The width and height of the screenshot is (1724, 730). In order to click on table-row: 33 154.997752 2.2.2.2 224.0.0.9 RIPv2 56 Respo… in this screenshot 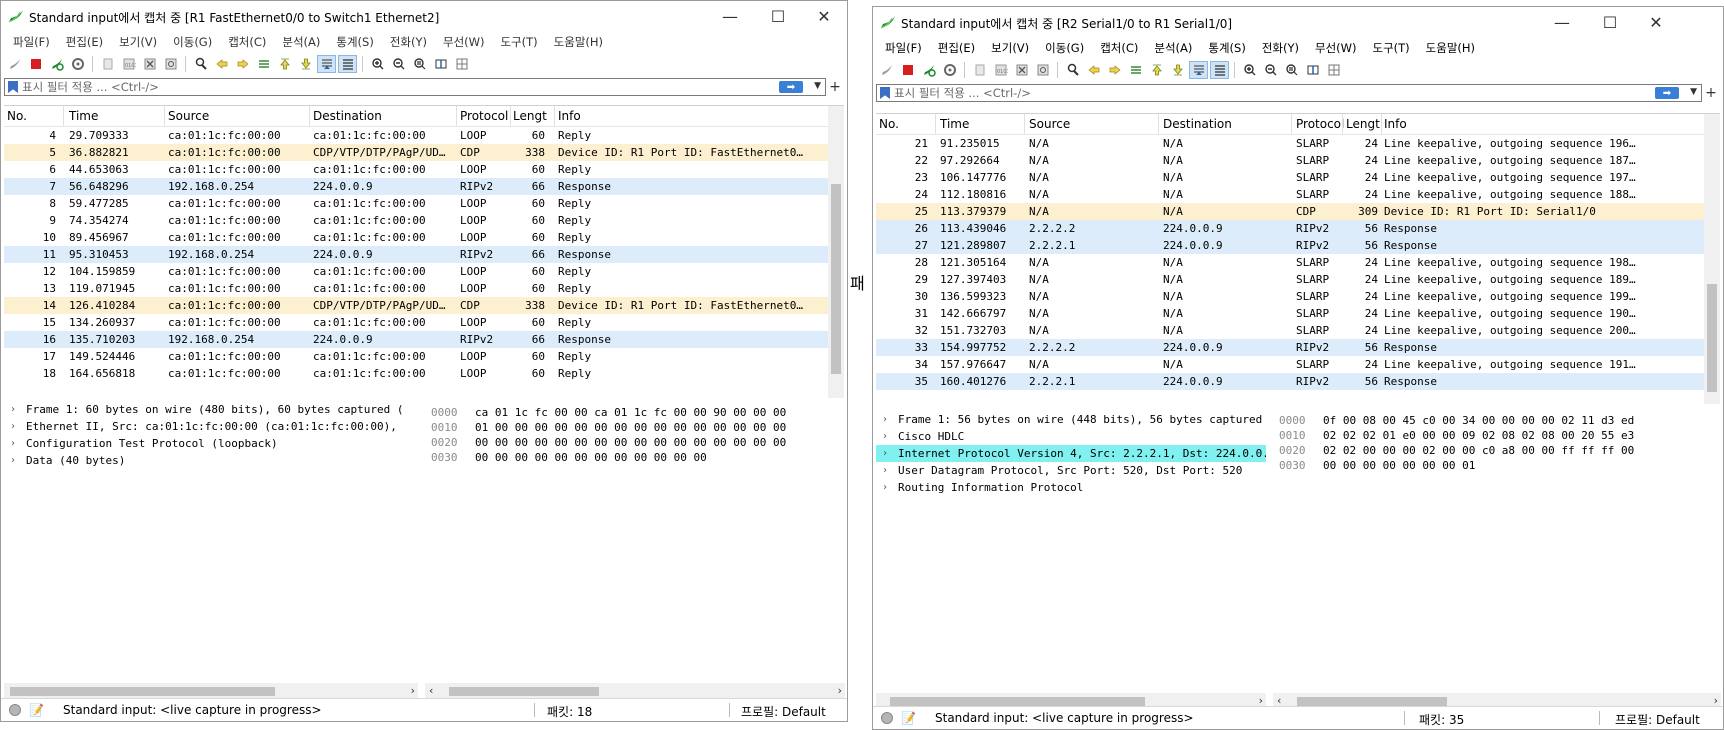, I will do `click(1298, 347)`.